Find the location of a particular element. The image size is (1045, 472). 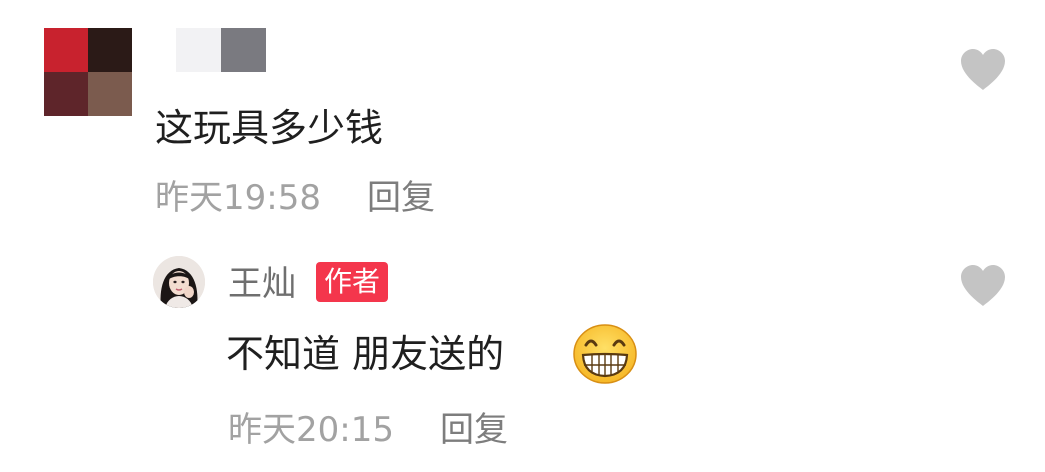

author-badge: 作者 is located at coordinates (352, 282).